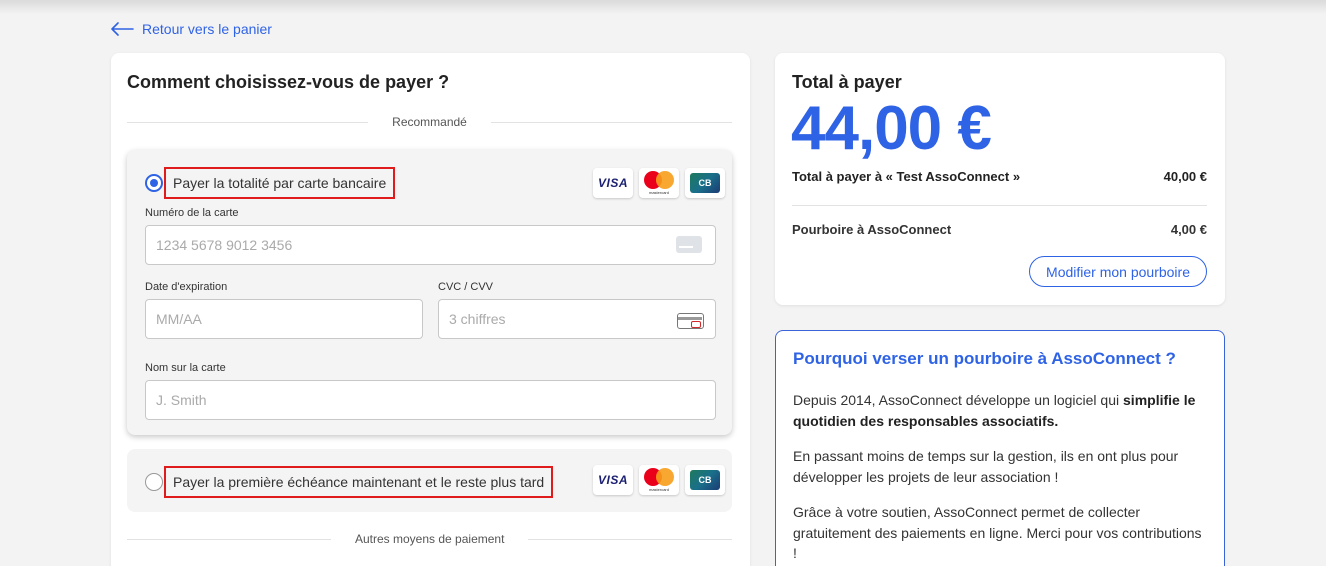  What do you see at coordinates (466, 287) in the screenshot?
I see `cvc-label: CVC / CVV` at bounding box center [466, 287].